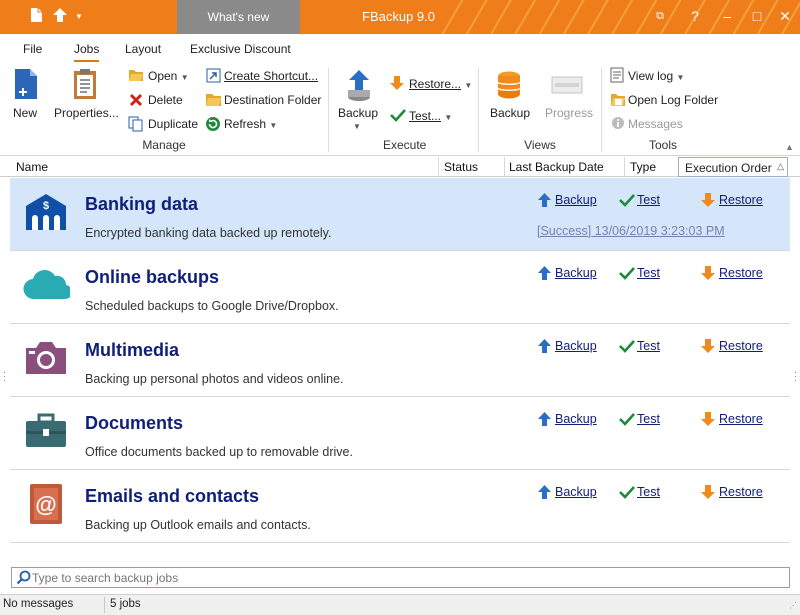 Image resolution: width=800 pixels, height=615 pixels. What do you see at coordinates (132, 350) in the screenshot?
I see `job-title: Multimedia` at bounding box center [132, 350].